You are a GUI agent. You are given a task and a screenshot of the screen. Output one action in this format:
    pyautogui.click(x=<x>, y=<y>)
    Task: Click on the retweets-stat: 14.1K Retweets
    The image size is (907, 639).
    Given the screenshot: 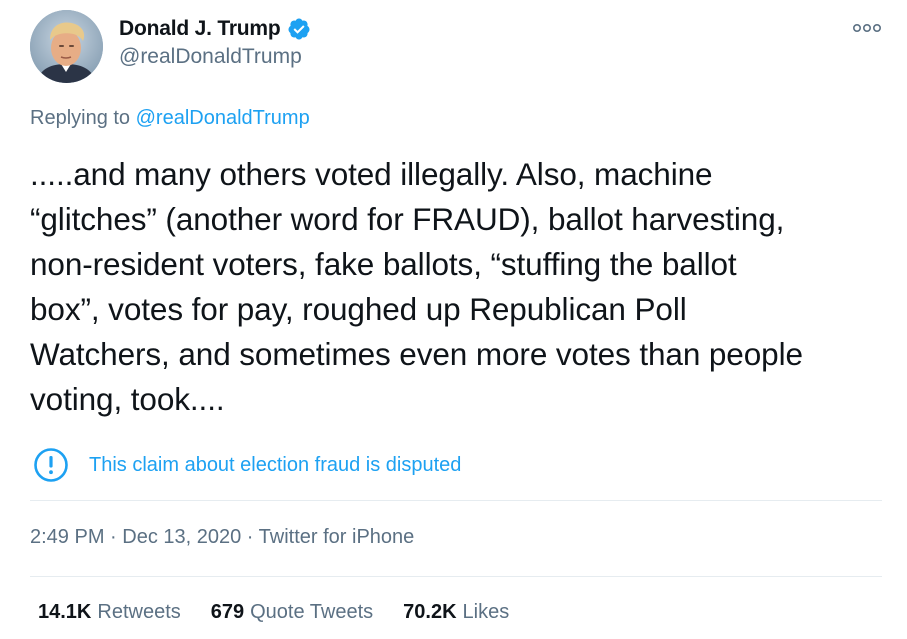 What is the action you would take?
    pyautogui.click(x=109, y=612)
    